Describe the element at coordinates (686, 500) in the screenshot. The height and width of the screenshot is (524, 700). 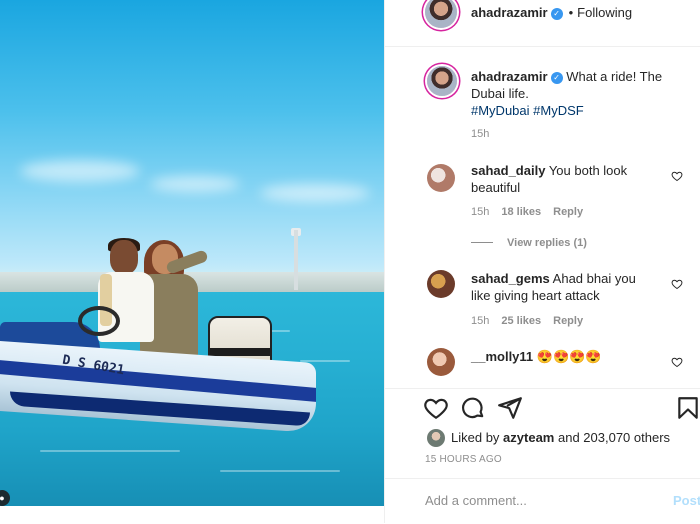
I see `post-comment-button: Post` at that location.